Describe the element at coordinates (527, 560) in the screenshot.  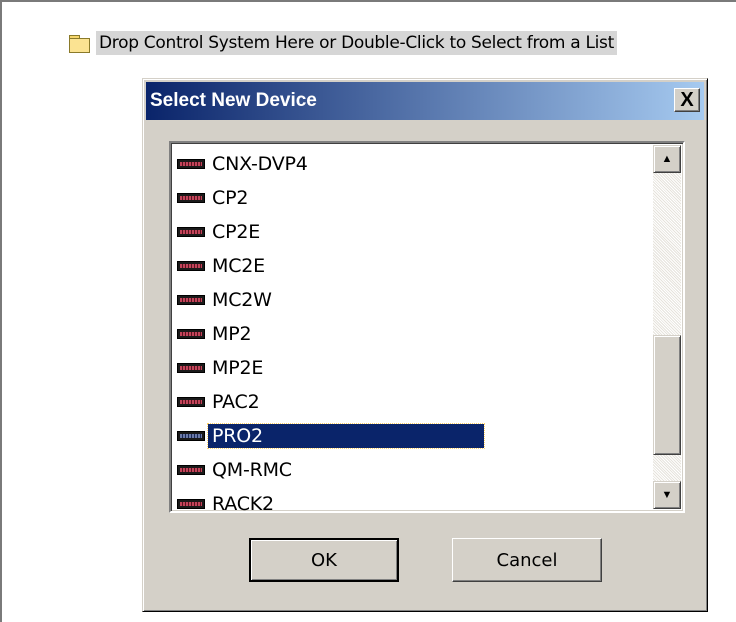
I see `cancel-button: Cancel` at that location.